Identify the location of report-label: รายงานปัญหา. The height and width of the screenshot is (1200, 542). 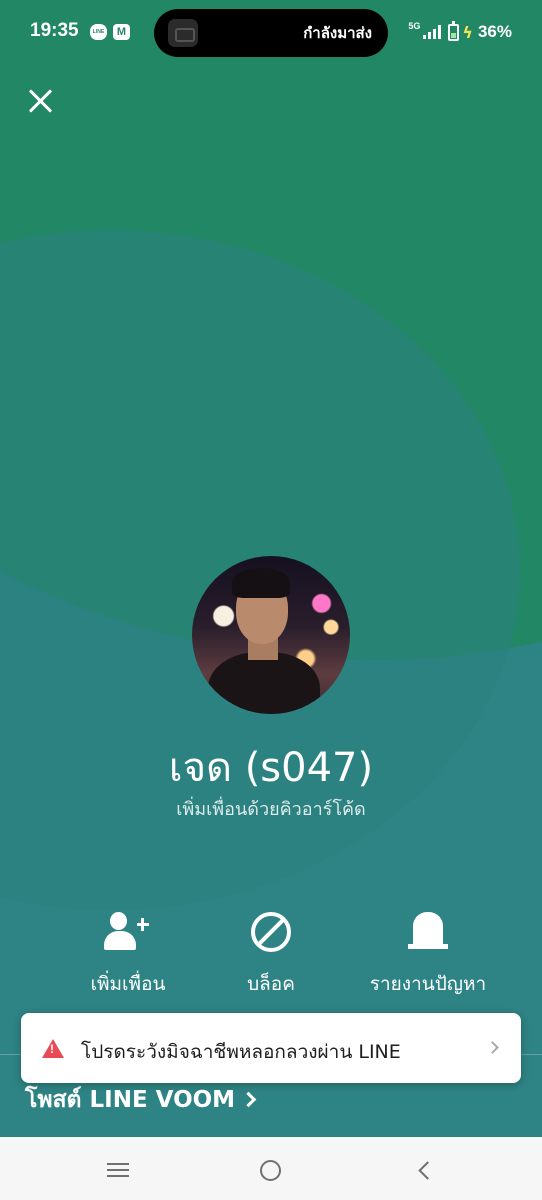
(428, 984).